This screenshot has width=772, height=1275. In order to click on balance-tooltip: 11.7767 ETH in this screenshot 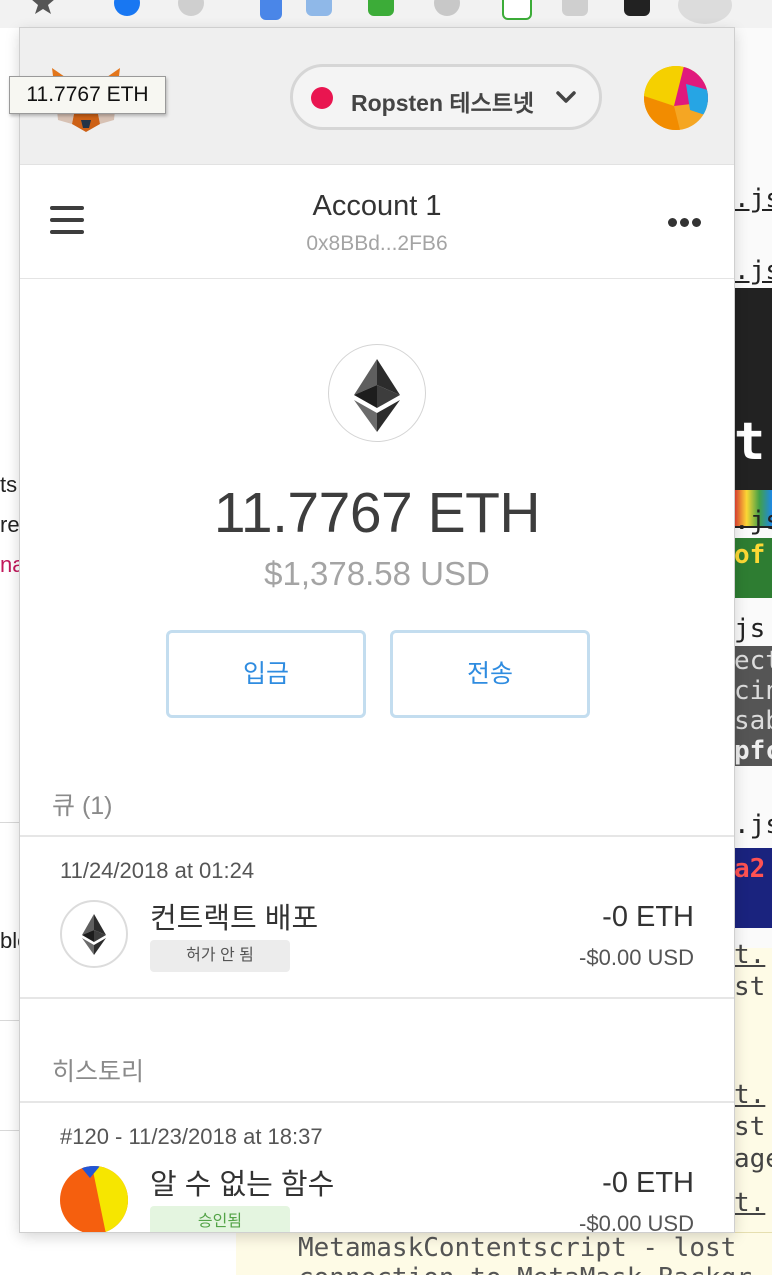, I will do `click(87, 95)`.